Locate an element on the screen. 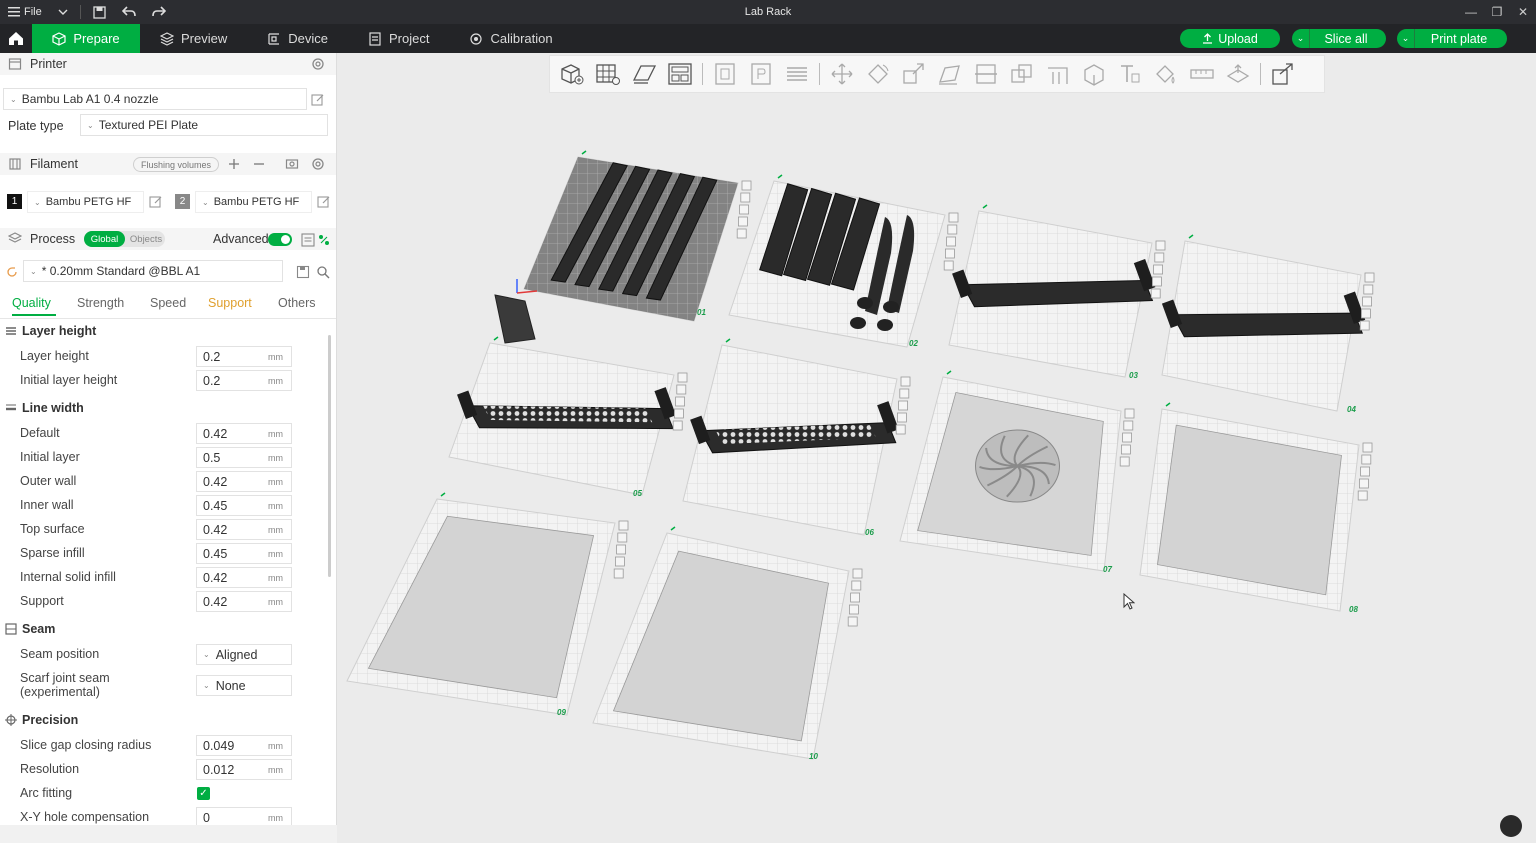 Image resolution: width=1536 pixels, height=843 pixels. default-line-width-input: 0.42 mm is located at coordinates (244, 433).